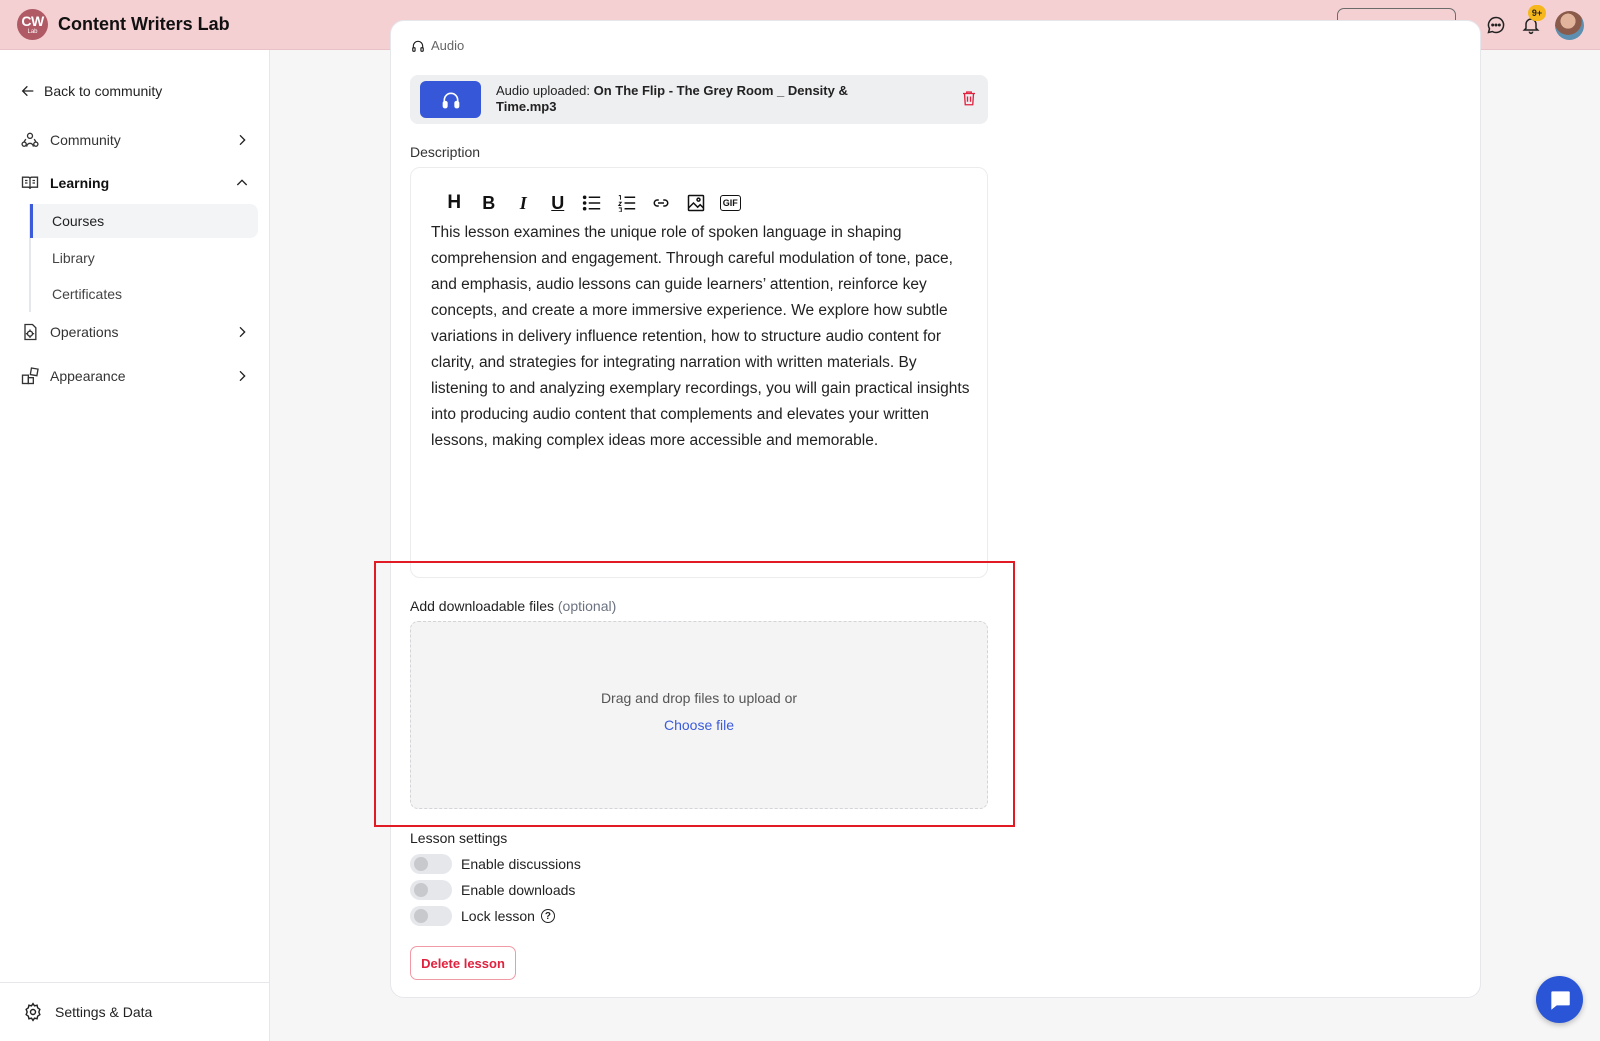 The width and height of the screenshot is (1600, 1041). I want to click on operations-icon, so click(30, 332).